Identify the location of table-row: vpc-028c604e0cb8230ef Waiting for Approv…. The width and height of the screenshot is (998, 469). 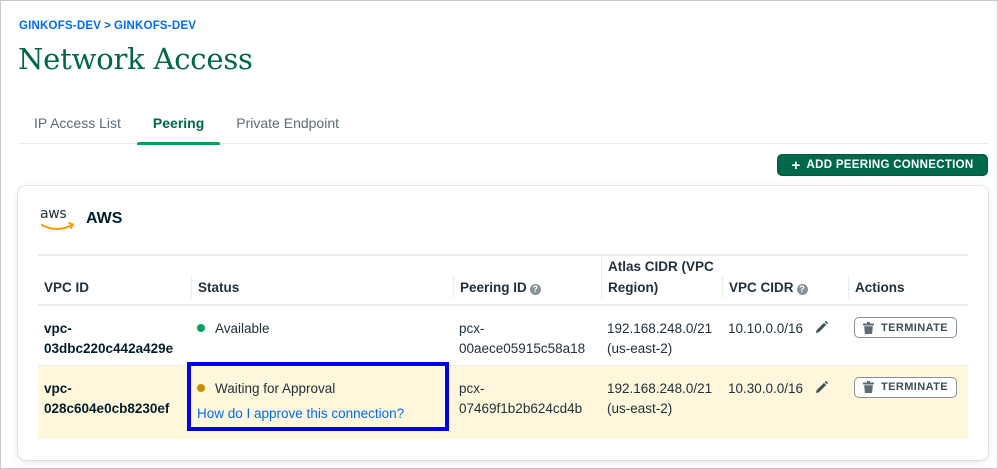
(503, 402).